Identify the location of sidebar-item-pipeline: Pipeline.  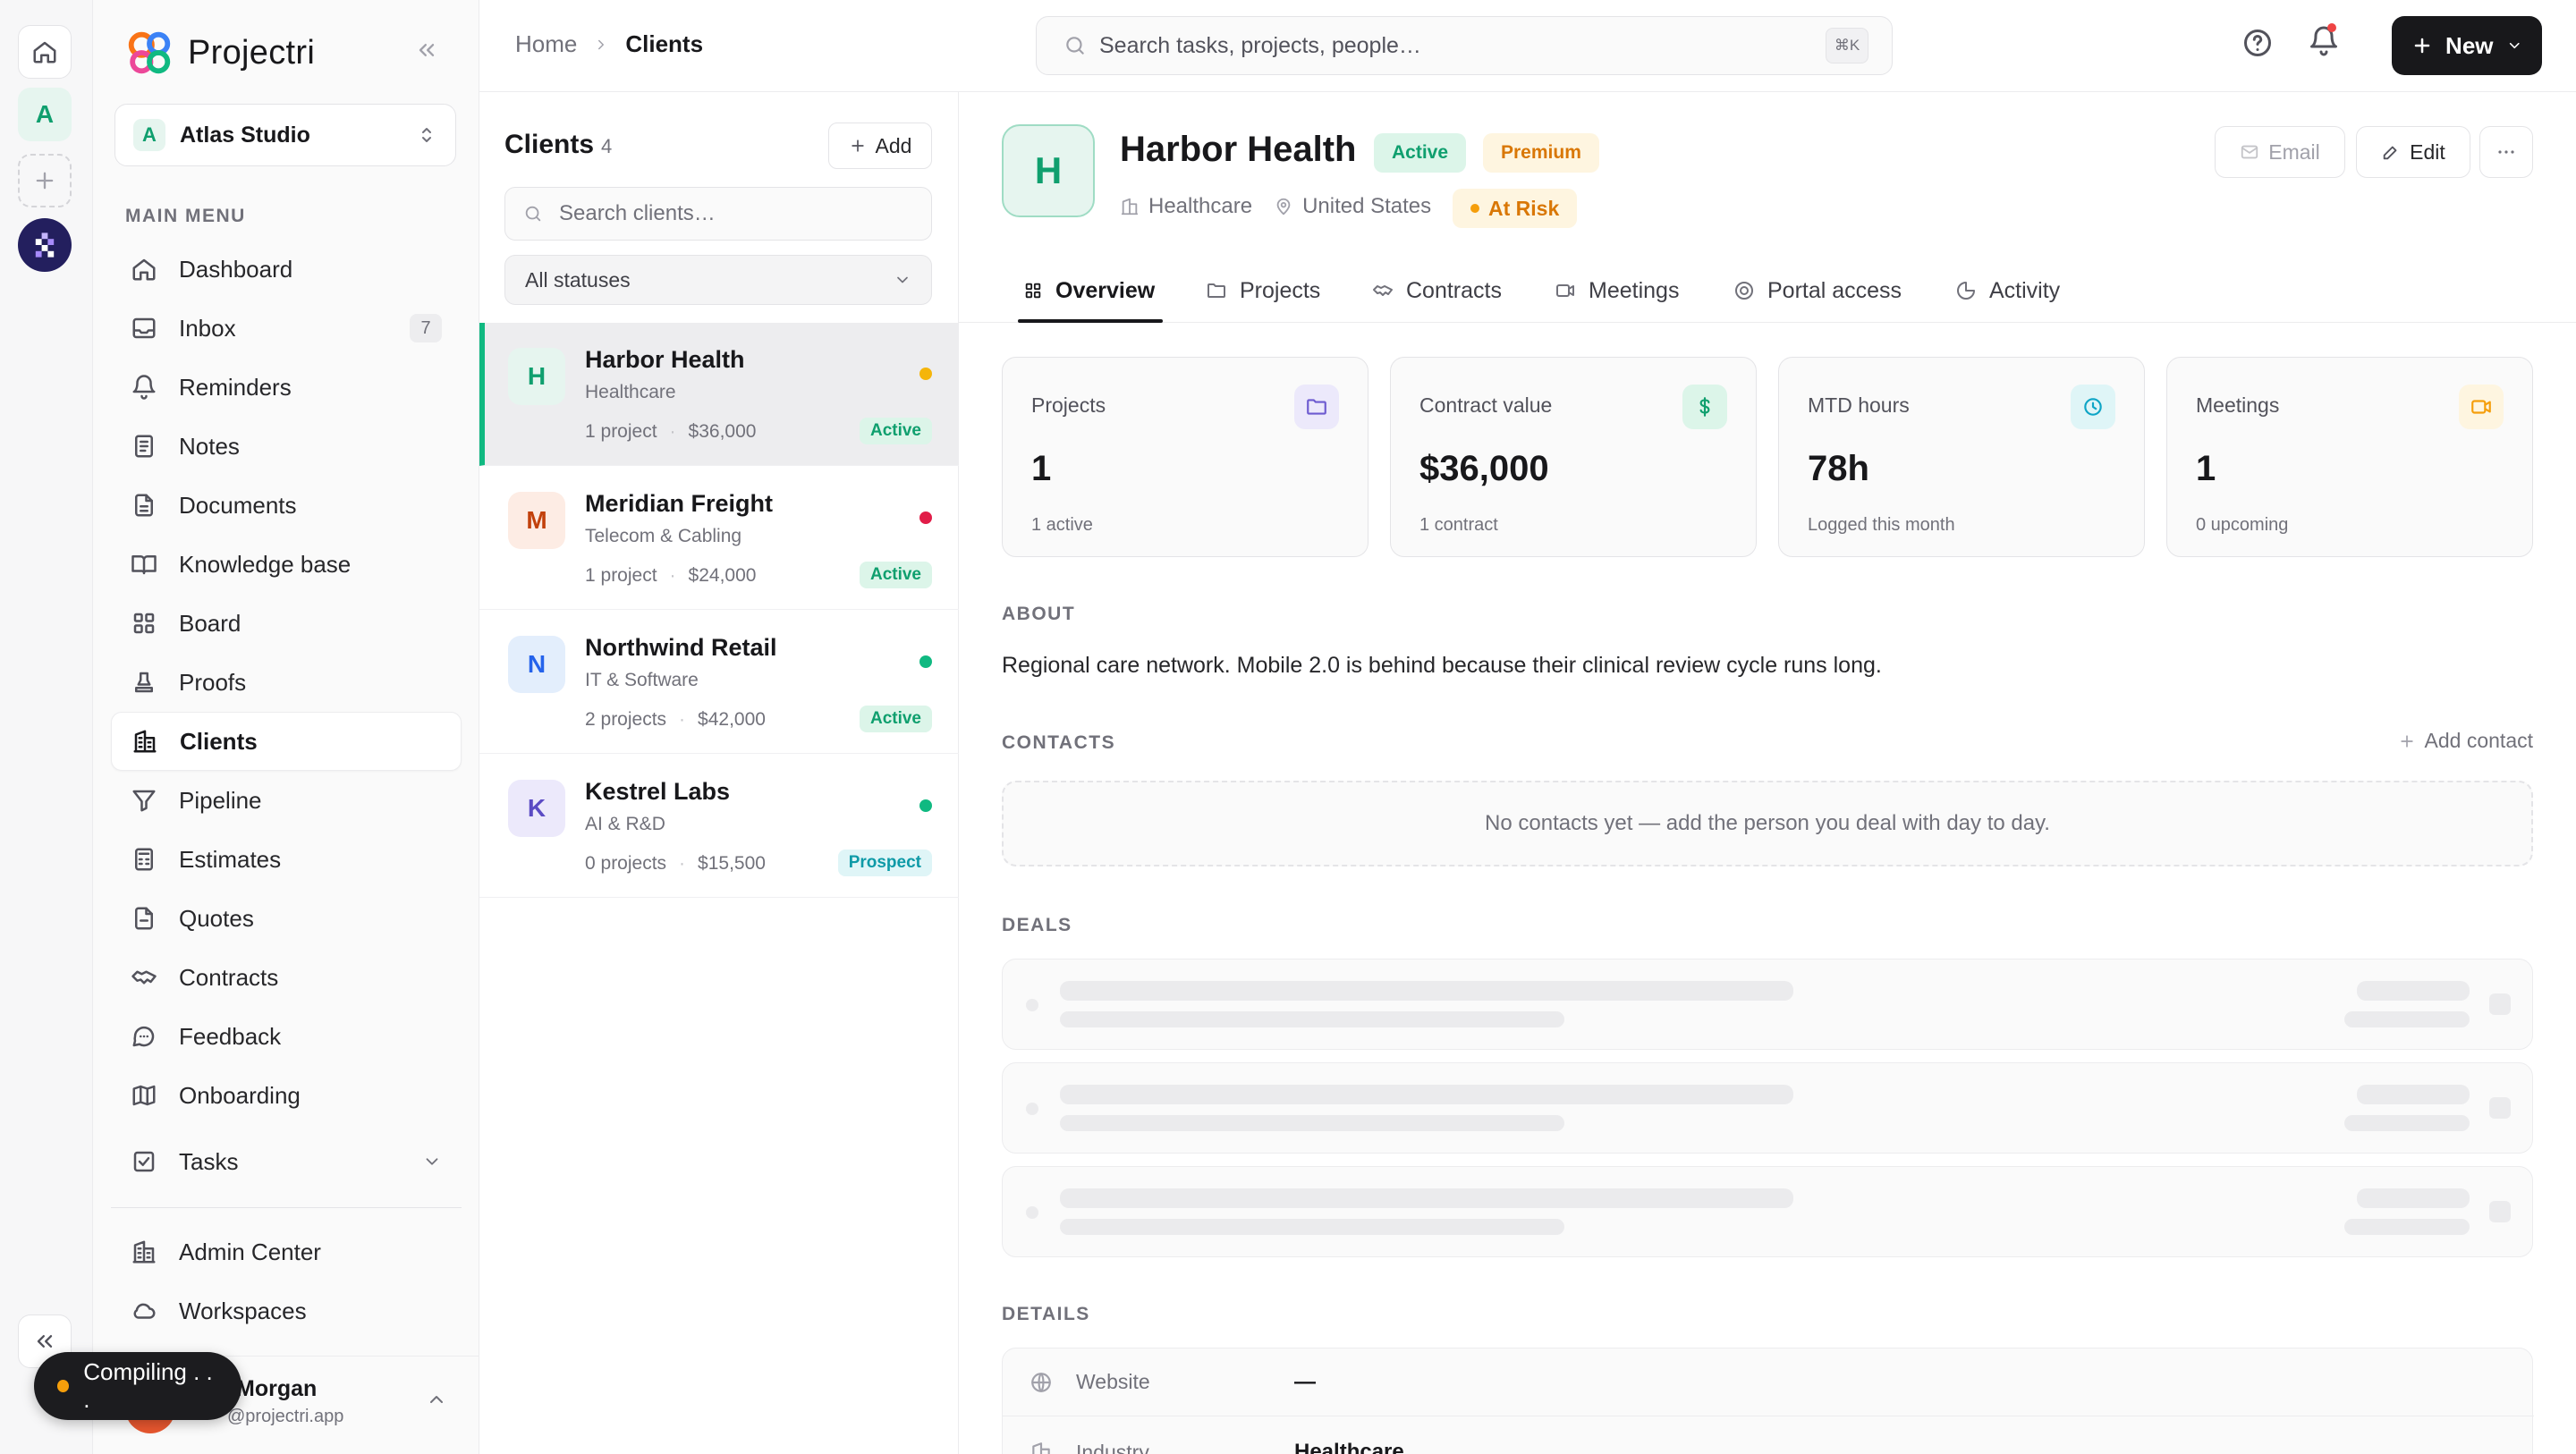
(286, 801).